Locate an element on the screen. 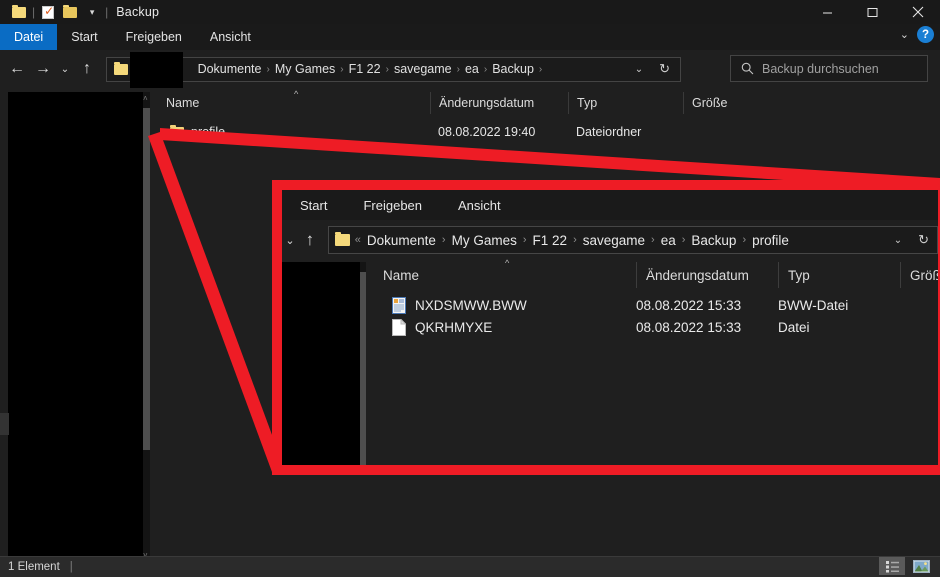  maximize-icon is located at coordinates (872, 12).